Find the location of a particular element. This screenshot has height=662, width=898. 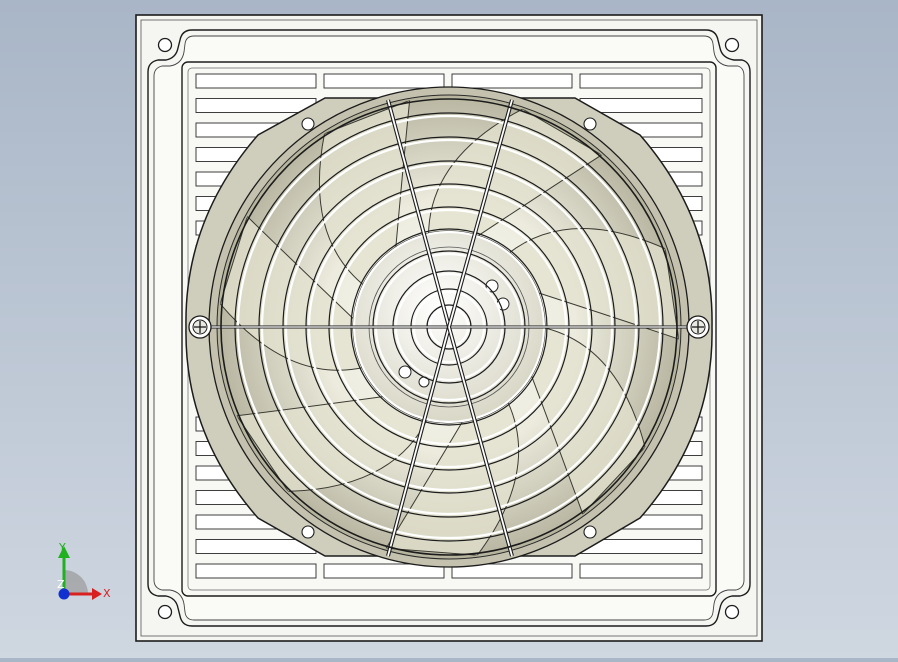

screw-right is located at coordinates (698, 327).